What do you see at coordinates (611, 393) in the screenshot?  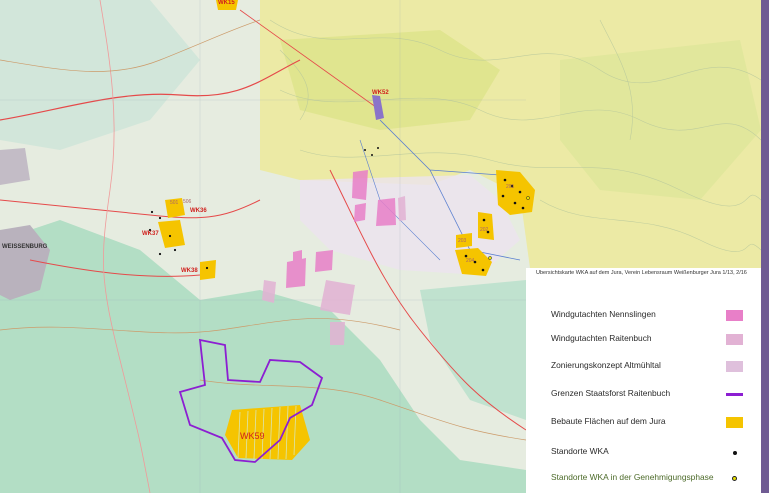 I see `legend-label: Grenzen Staatsforst Raitenbuch` at bounding box center [611, 393].